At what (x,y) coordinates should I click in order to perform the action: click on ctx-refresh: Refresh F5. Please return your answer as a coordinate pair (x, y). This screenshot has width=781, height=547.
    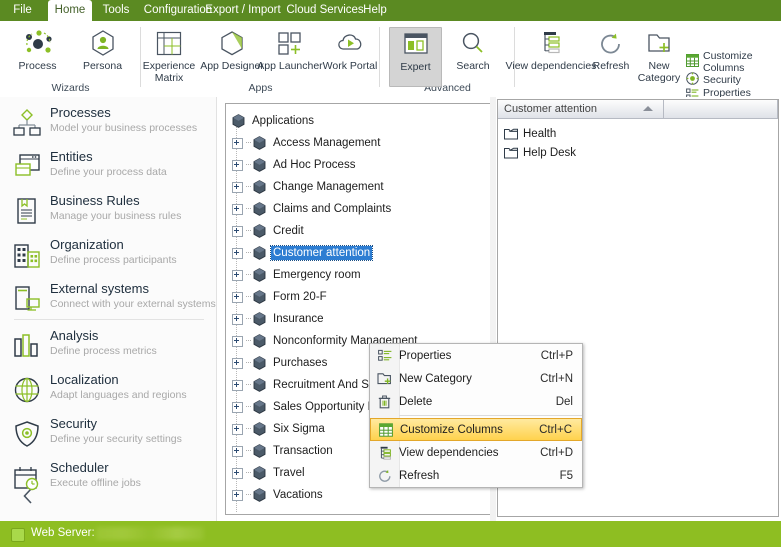
    Looking at the image, I should click on (476, 475).